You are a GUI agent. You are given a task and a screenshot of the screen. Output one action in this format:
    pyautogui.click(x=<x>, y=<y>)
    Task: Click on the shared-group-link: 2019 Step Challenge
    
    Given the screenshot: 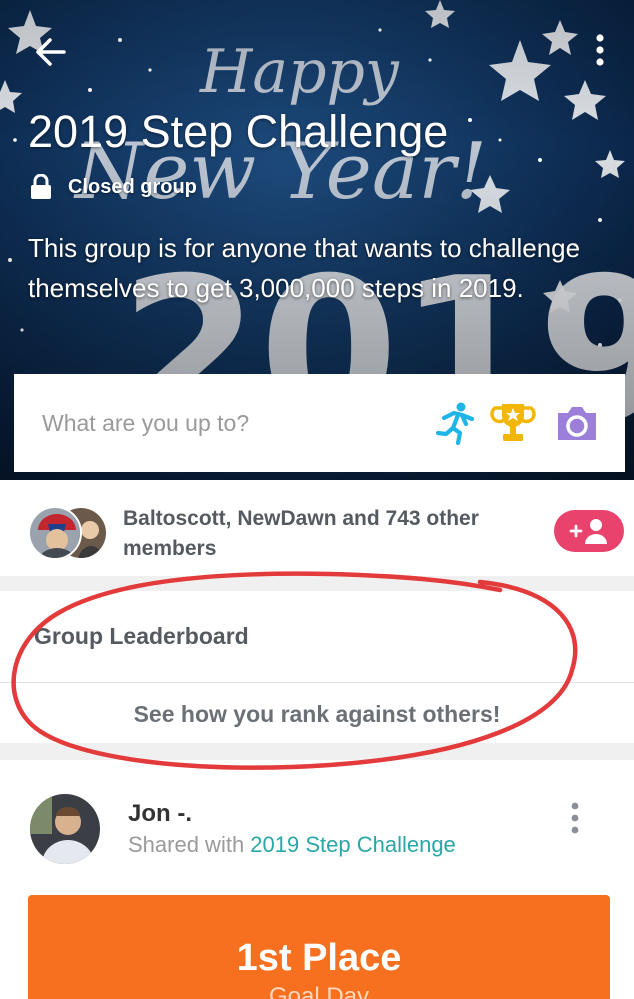 What is the action you would take?
    pyautogui.click(x=353, y=844)
    